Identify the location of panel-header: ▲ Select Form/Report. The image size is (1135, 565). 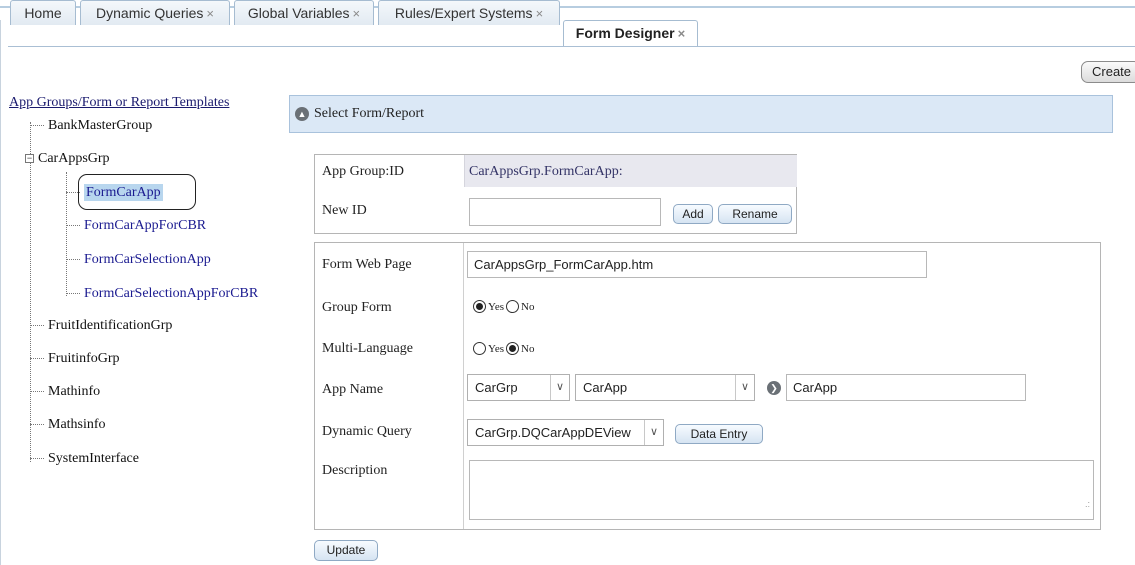
(701, 114).